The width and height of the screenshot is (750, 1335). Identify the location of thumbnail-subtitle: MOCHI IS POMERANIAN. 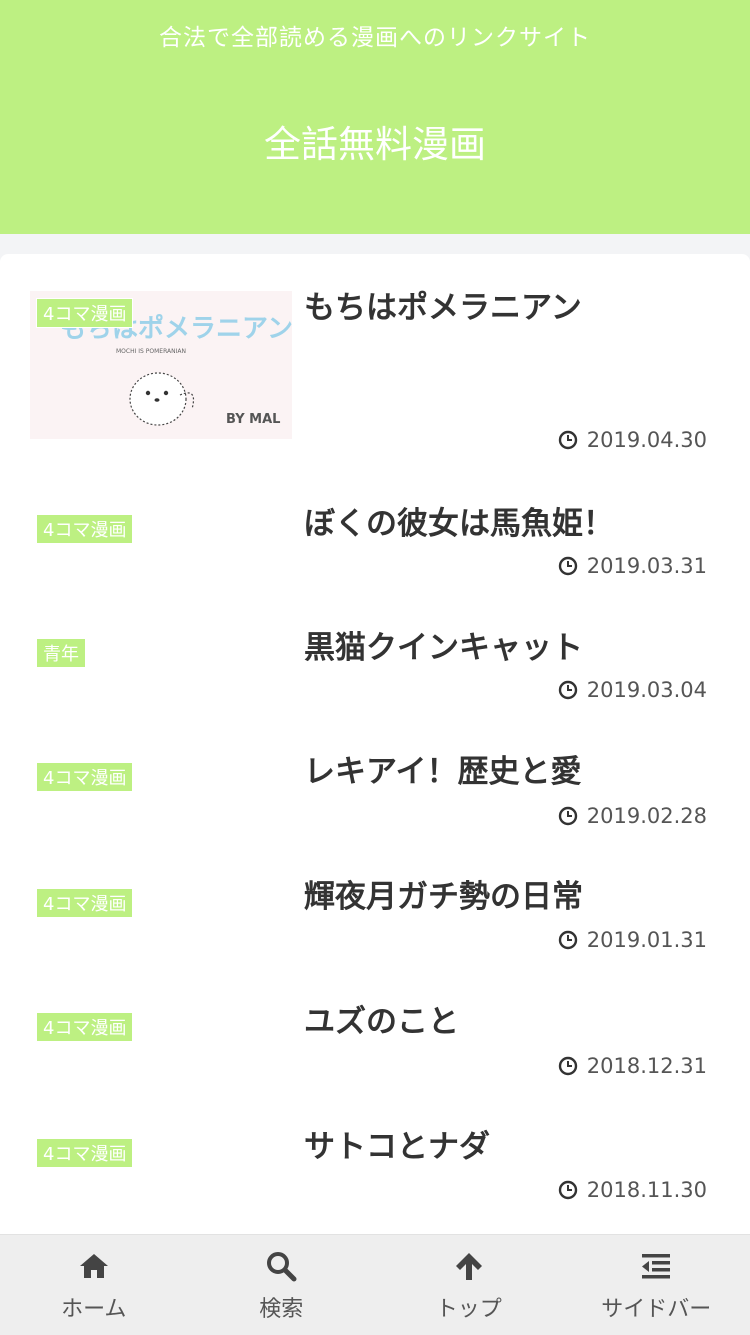
(151, 351).